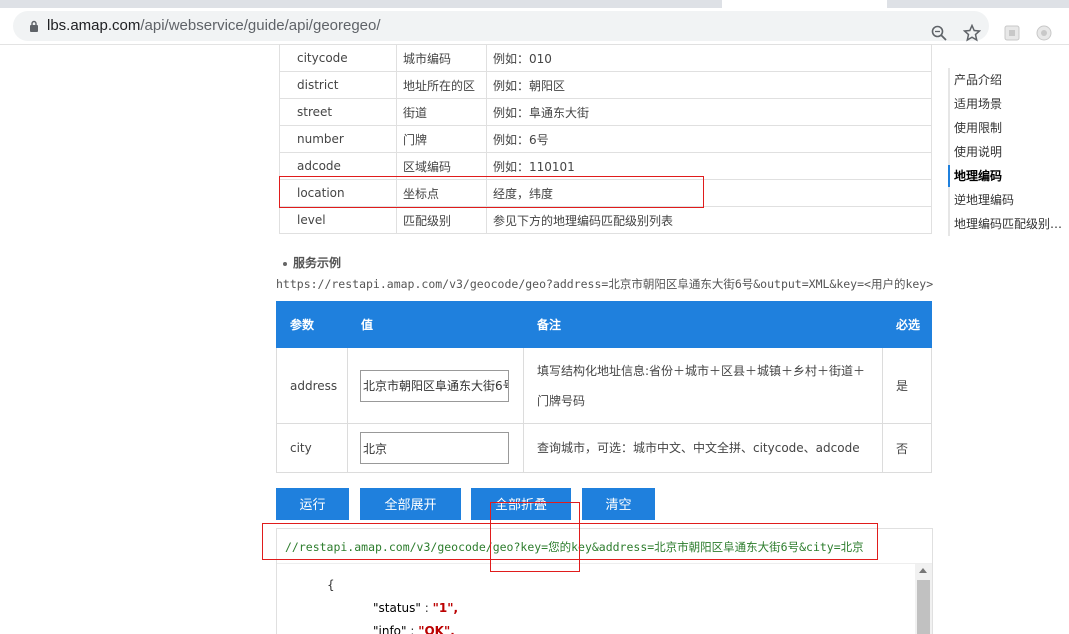 The height and width of the screenshot is (634, 1069). Describe the element at coordinates (709, 193) in the screenshot. I see `param-example: 经度，纬度` at that location.